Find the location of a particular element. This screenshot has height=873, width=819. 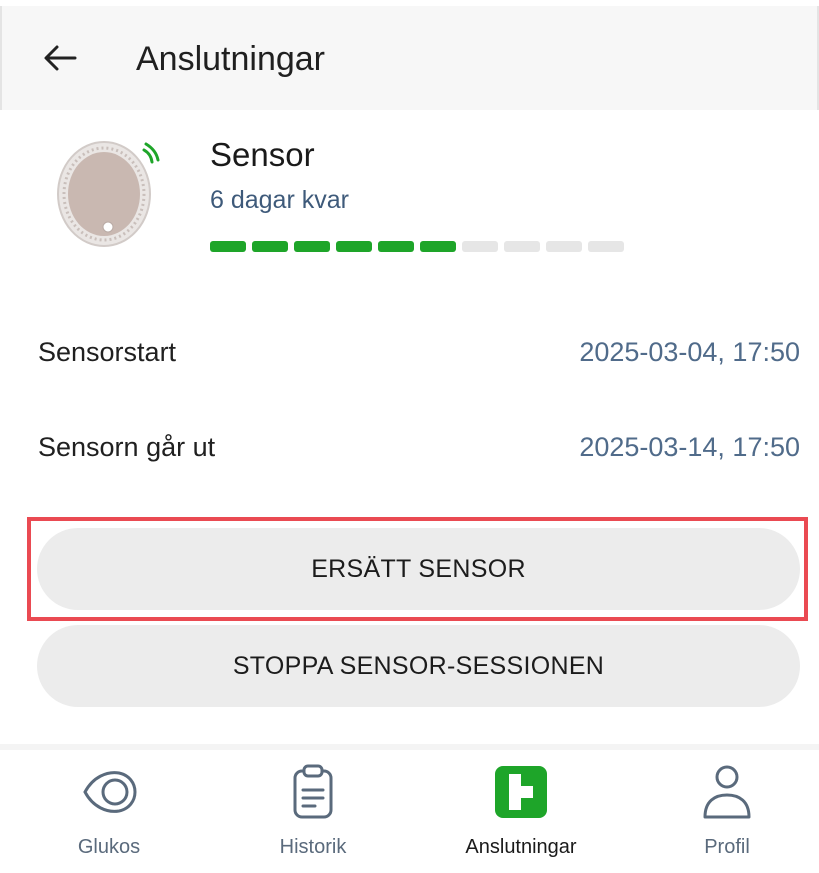

nav-label-glukos: Glukos is located at coordinates (109, 847).